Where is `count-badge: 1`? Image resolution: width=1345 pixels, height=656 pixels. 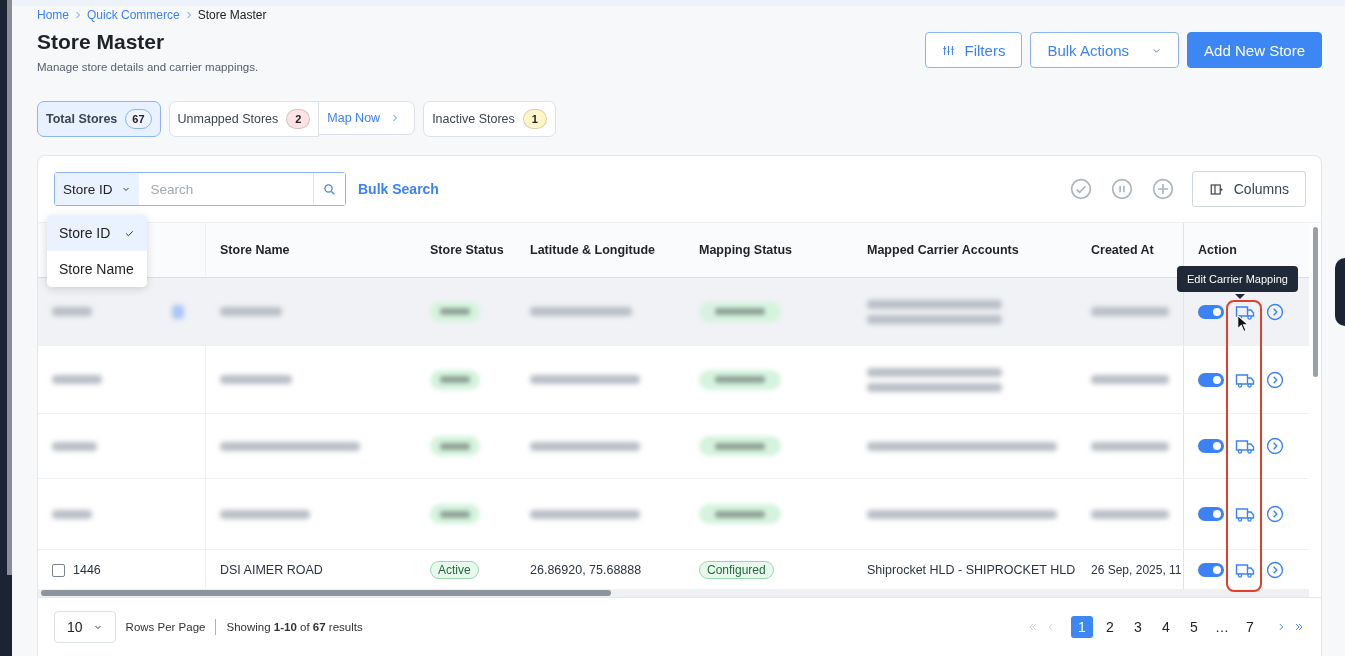
count-badge: 1 is located at coordinates (534, 119).